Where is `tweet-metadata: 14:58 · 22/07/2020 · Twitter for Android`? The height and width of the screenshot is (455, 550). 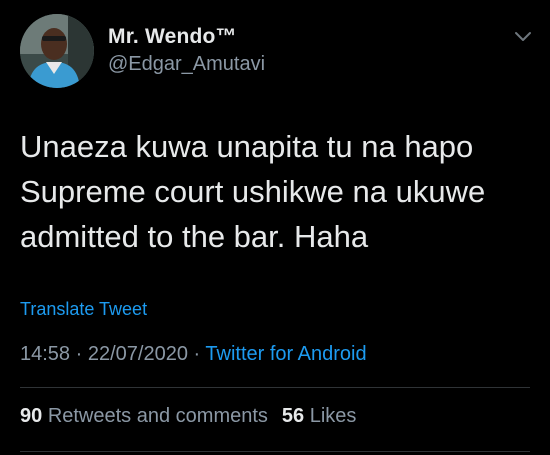 tweet-metadata: 14:58 · 22/07/2020 · Twitter for Android is located at coordinates (193, 354).